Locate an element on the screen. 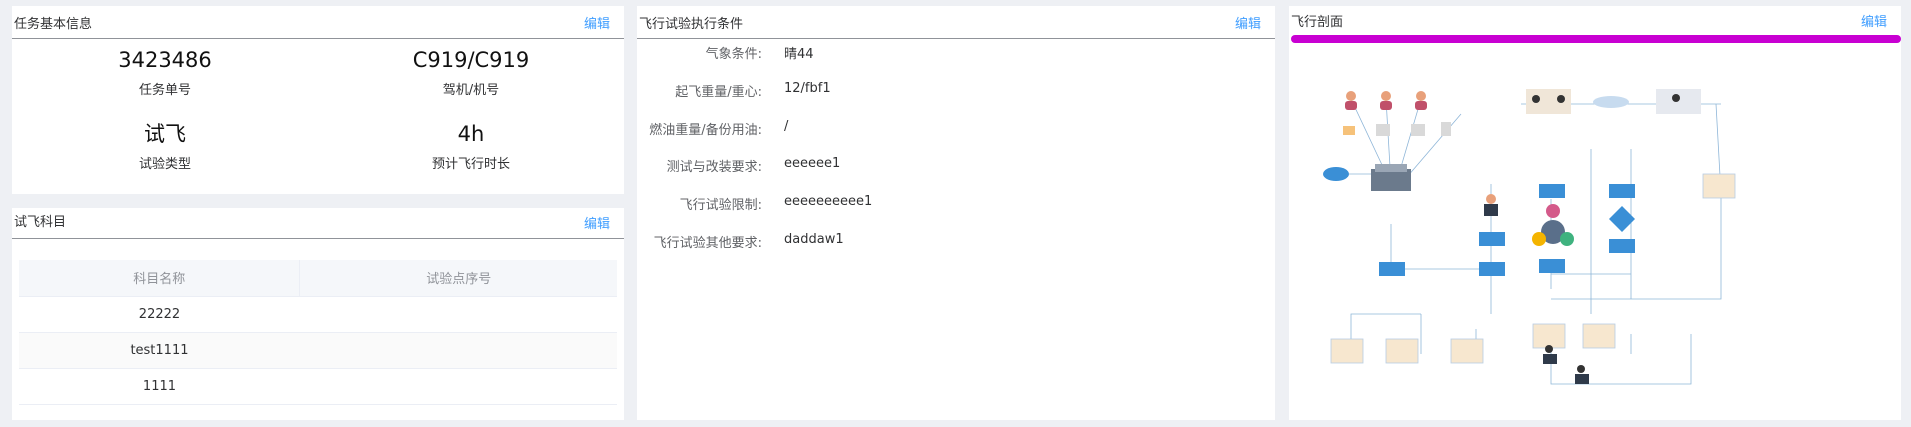  condition-label: 起飞重量/重心: is located at coordinates (718, 92).